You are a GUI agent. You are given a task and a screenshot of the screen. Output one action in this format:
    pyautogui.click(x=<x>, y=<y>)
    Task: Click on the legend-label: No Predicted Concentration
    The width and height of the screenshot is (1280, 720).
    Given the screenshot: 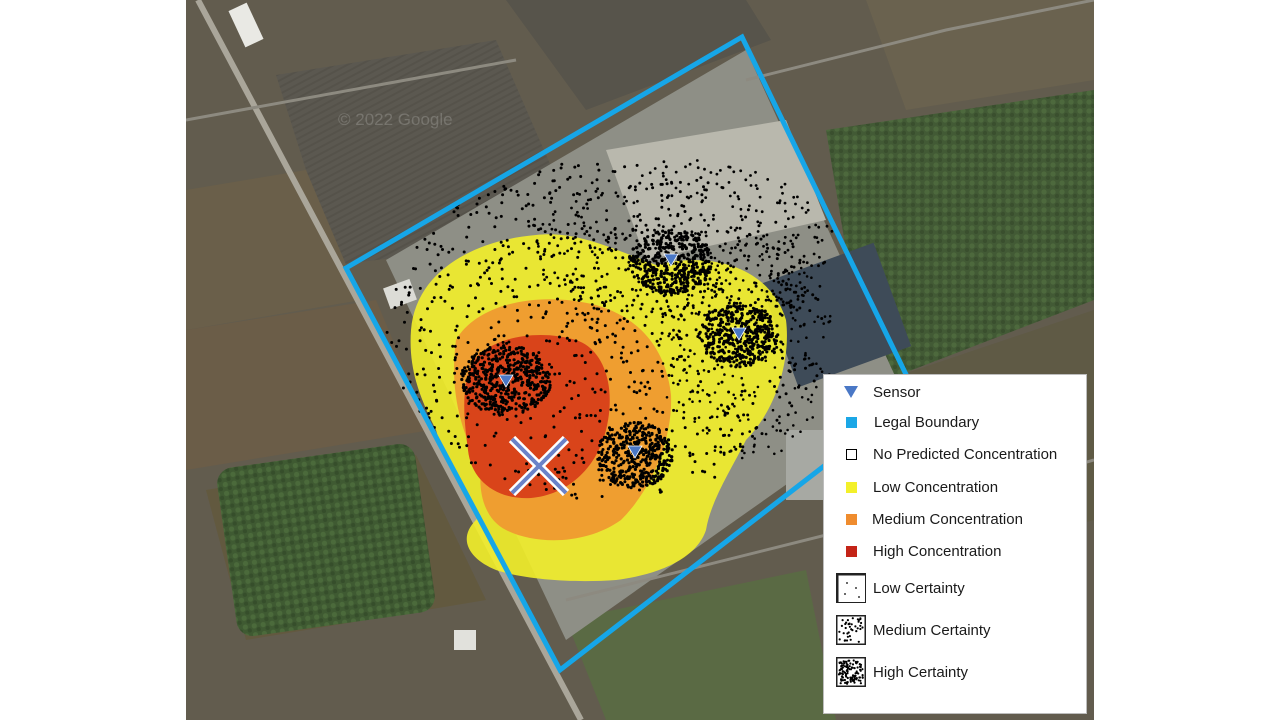 What is the action you would take?
    pyautogui.click(x=965, y=454)
    